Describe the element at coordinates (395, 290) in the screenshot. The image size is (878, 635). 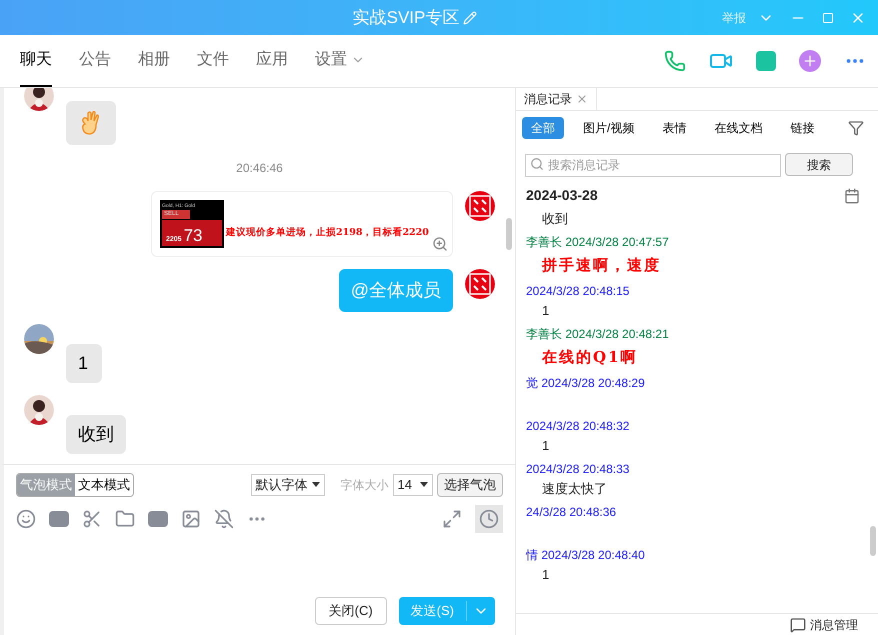
I see `message-bubble: @全体成员` at that location.